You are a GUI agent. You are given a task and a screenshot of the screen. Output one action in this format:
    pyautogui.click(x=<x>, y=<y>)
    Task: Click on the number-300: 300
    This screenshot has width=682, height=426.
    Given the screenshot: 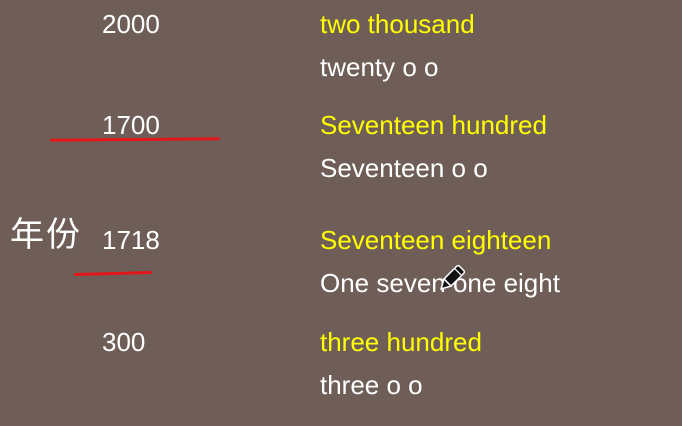 What is the action you would take?
    pyautogui.click(x=124, y=342)
    